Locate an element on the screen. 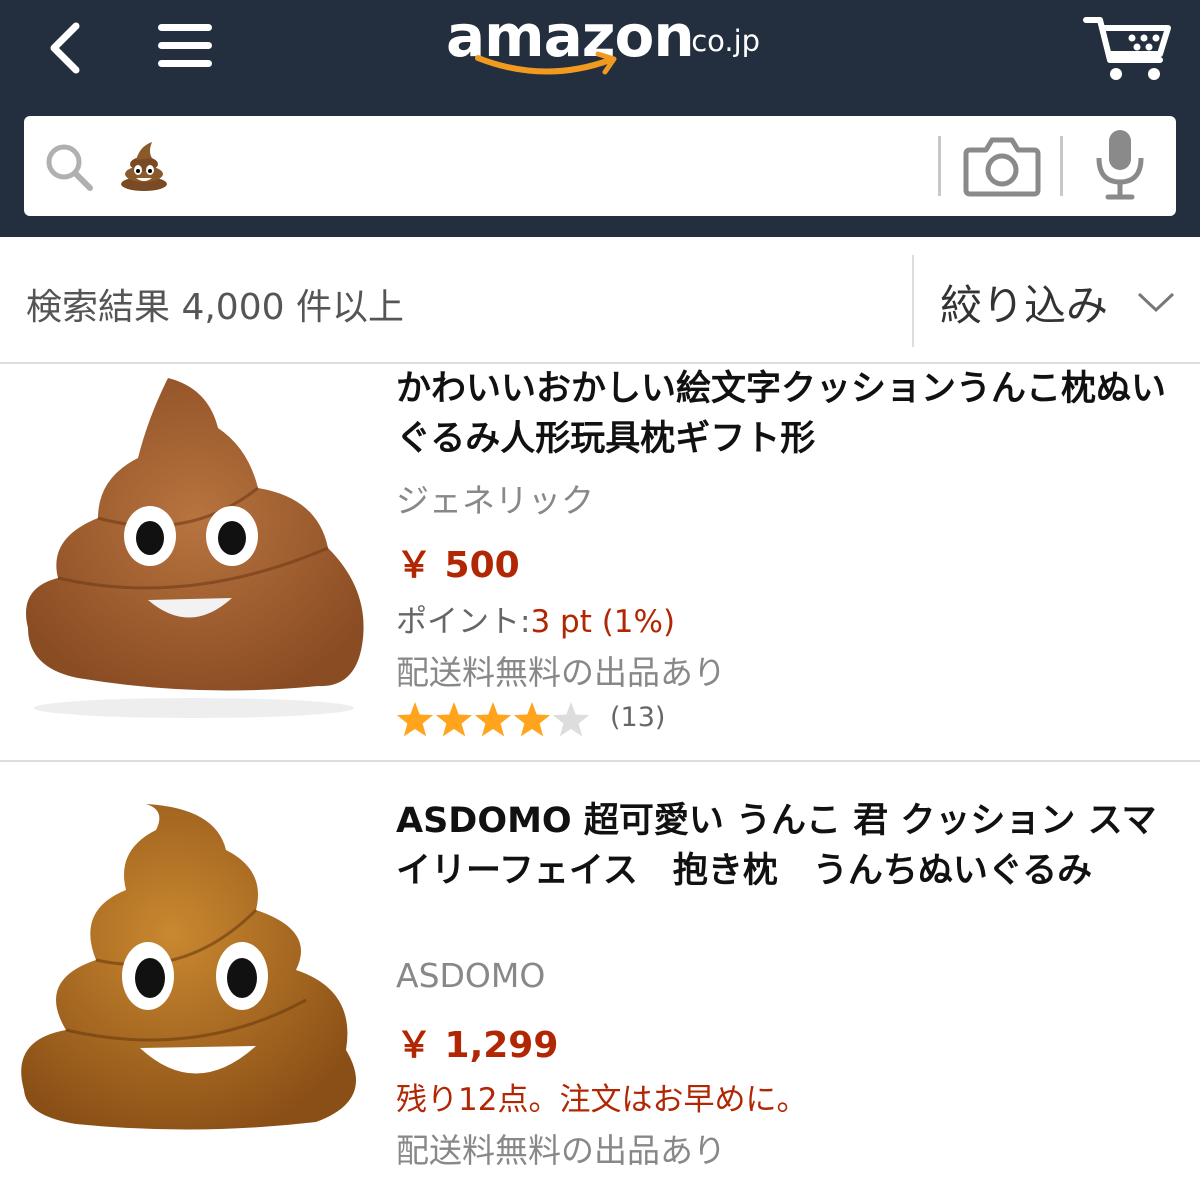 The width and height of the screenshot is (1200, 1181). review-count: (13) is located at coordinates (637, 717).